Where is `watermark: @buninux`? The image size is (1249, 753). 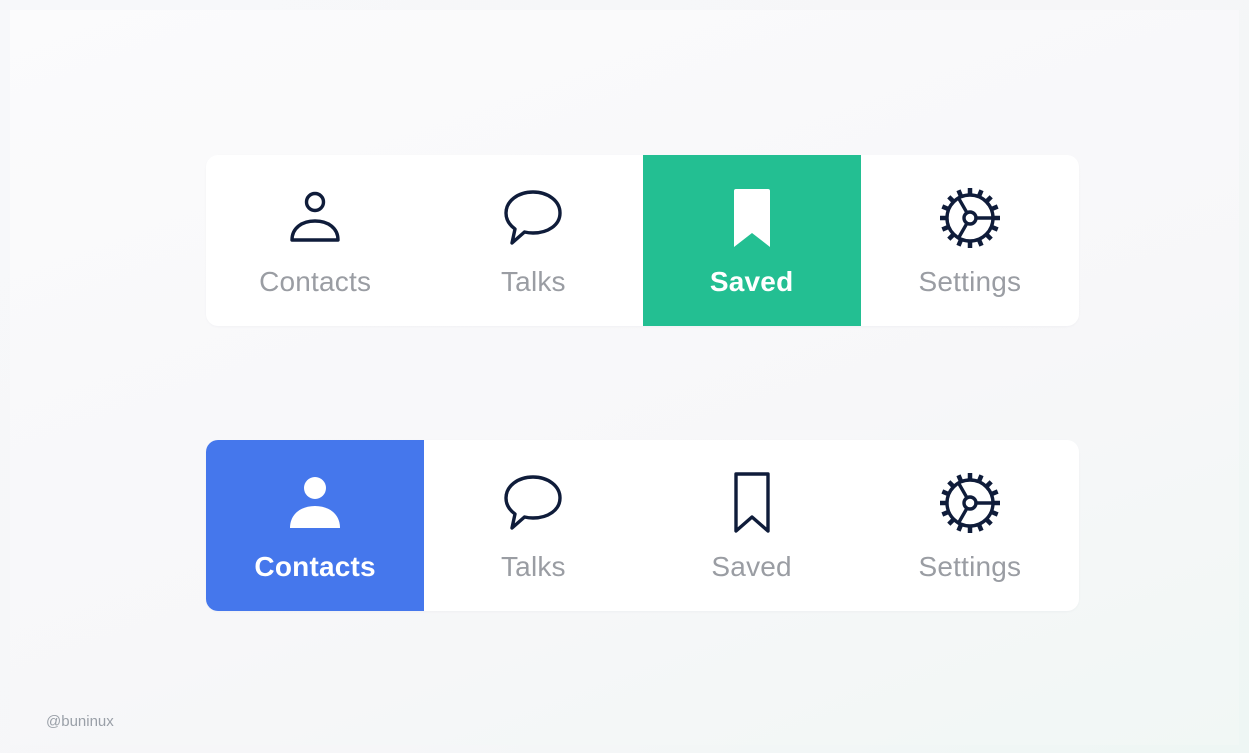
watermark: @buninux is located at coordinates (80, 721).